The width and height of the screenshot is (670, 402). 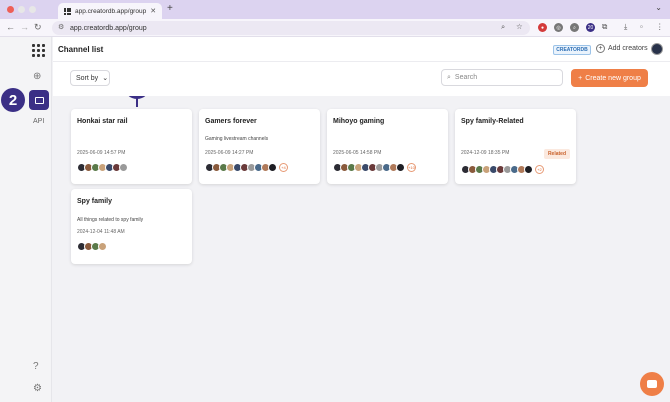 I want to click on folder-icon, so click(x=39, y=100).